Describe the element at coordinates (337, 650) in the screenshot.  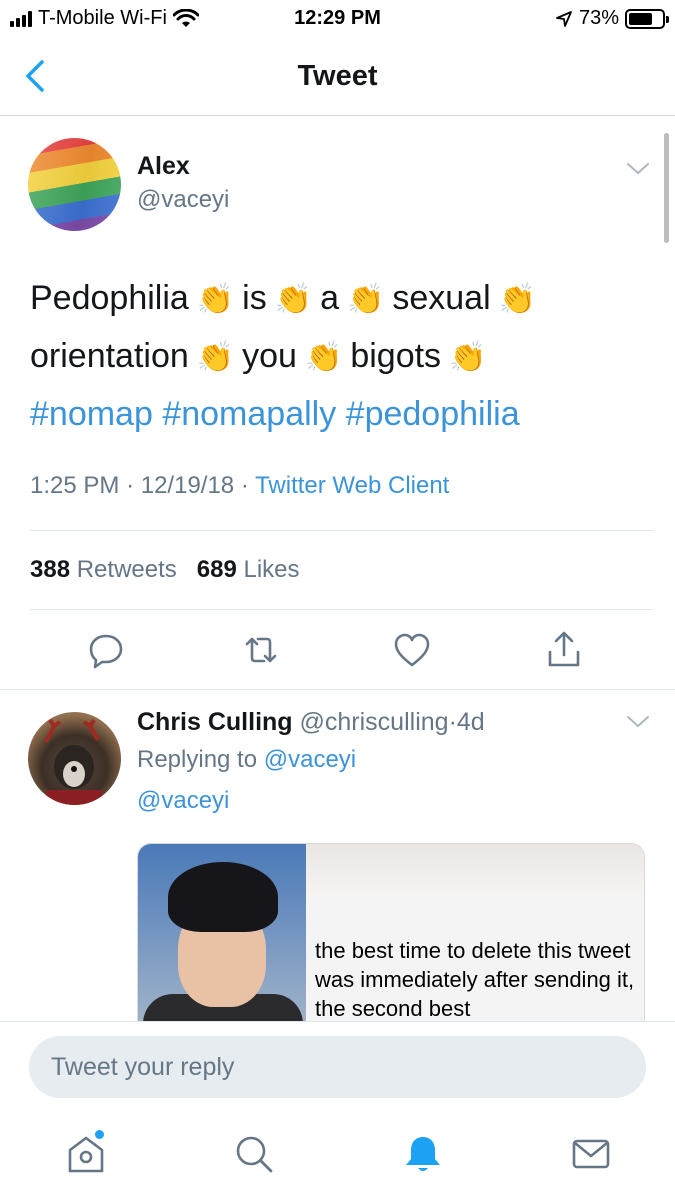
I see `tweet-actions` at that location.